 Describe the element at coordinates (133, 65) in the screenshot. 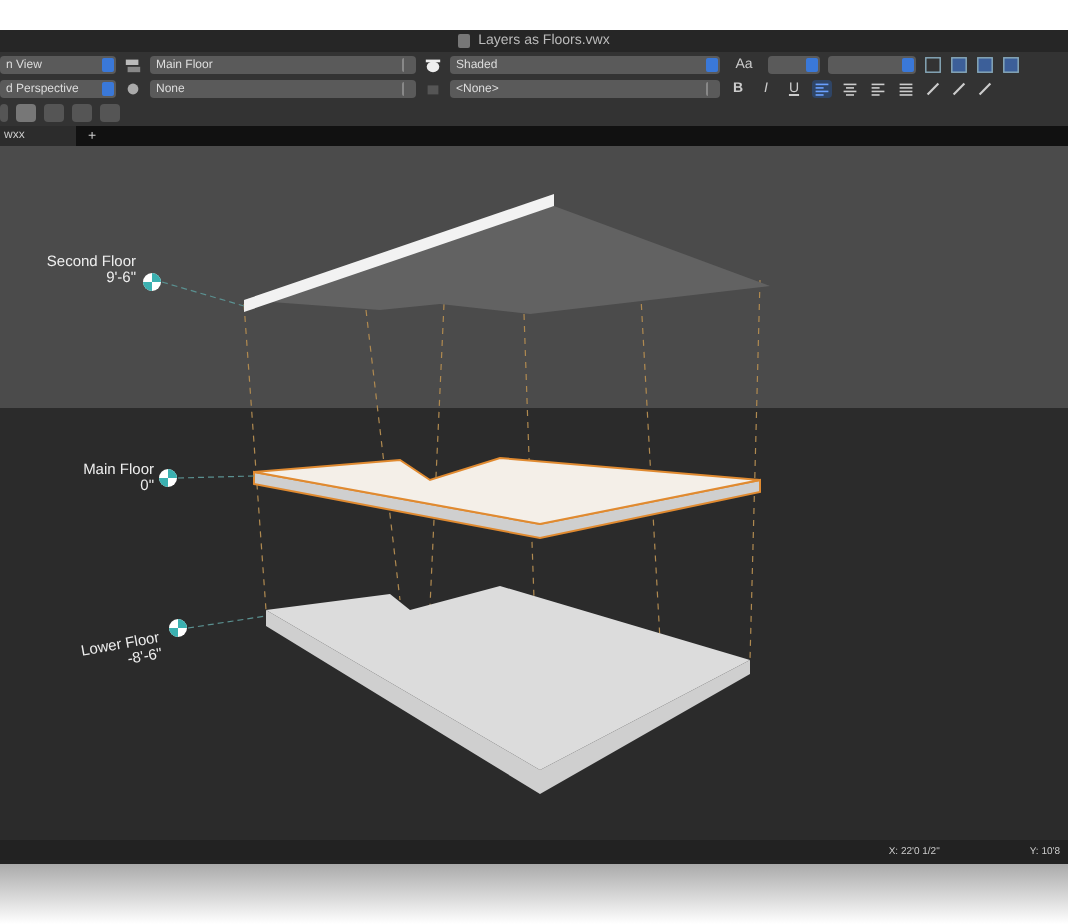

I see `layers-icon` at that location.